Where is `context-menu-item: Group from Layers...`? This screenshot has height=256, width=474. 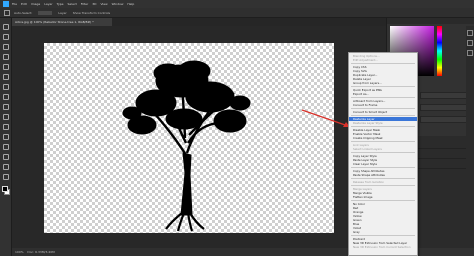 context-menu-item: Group from Layers... is located at coordinates (383, 83).